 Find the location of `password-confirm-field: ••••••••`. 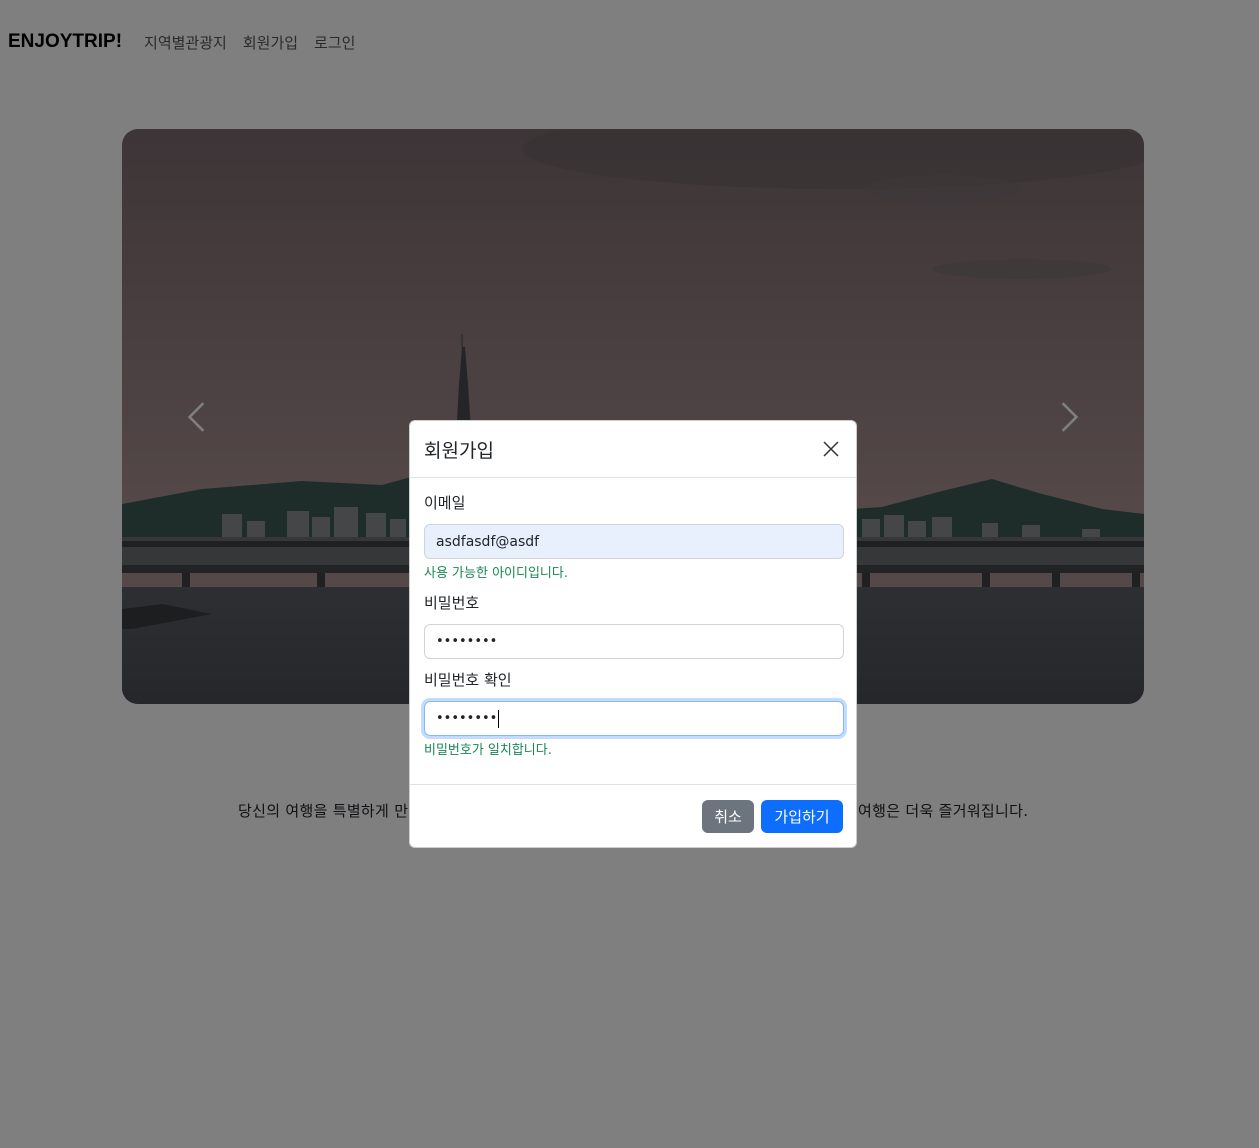

password-confirm-field: •••••••• is located at coordinates (634, 718).